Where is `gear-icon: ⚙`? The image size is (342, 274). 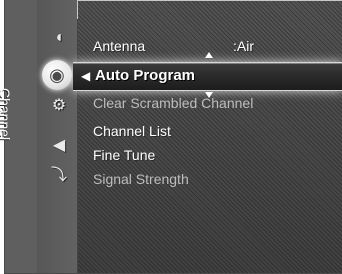 gear-icon: ⚙ is located at coordinates (59, 106).